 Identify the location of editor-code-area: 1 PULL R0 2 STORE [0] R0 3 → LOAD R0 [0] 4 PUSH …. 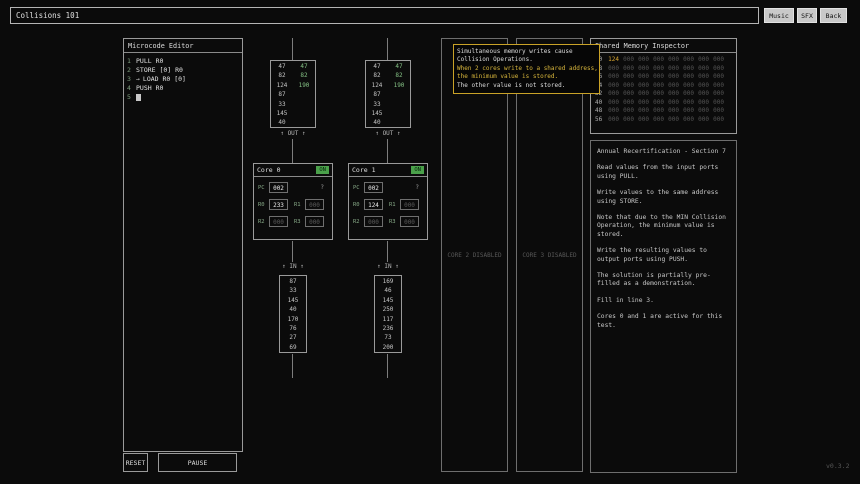
(183, 79).